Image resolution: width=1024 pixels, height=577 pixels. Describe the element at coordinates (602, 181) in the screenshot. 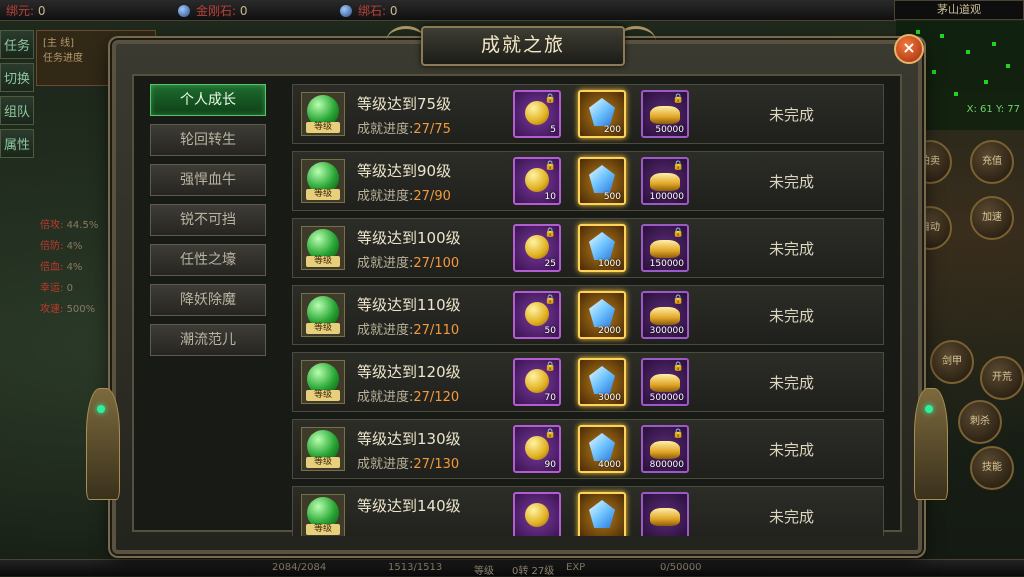

I see `reward-gem-icon: 500` at that location.